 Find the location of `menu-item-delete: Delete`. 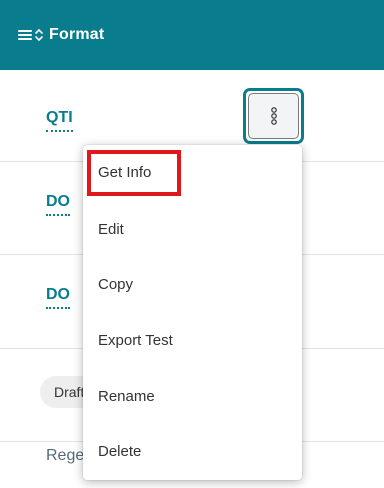

menu-item-delete: Delete is located at coordinates (192, 451).